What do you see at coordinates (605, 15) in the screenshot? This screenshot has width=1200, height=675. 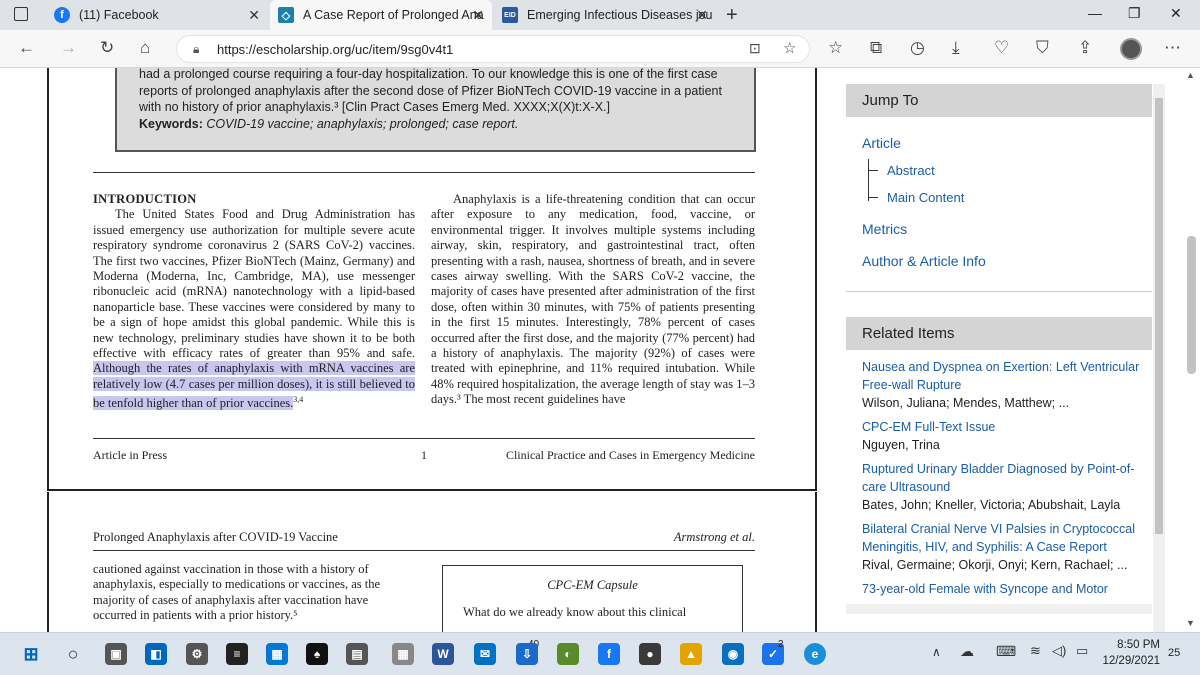 I see `tab-emerging-infectious-diseases: EID Emerging Infectious Diseases jou ✕` at bounding box center [605, 15].